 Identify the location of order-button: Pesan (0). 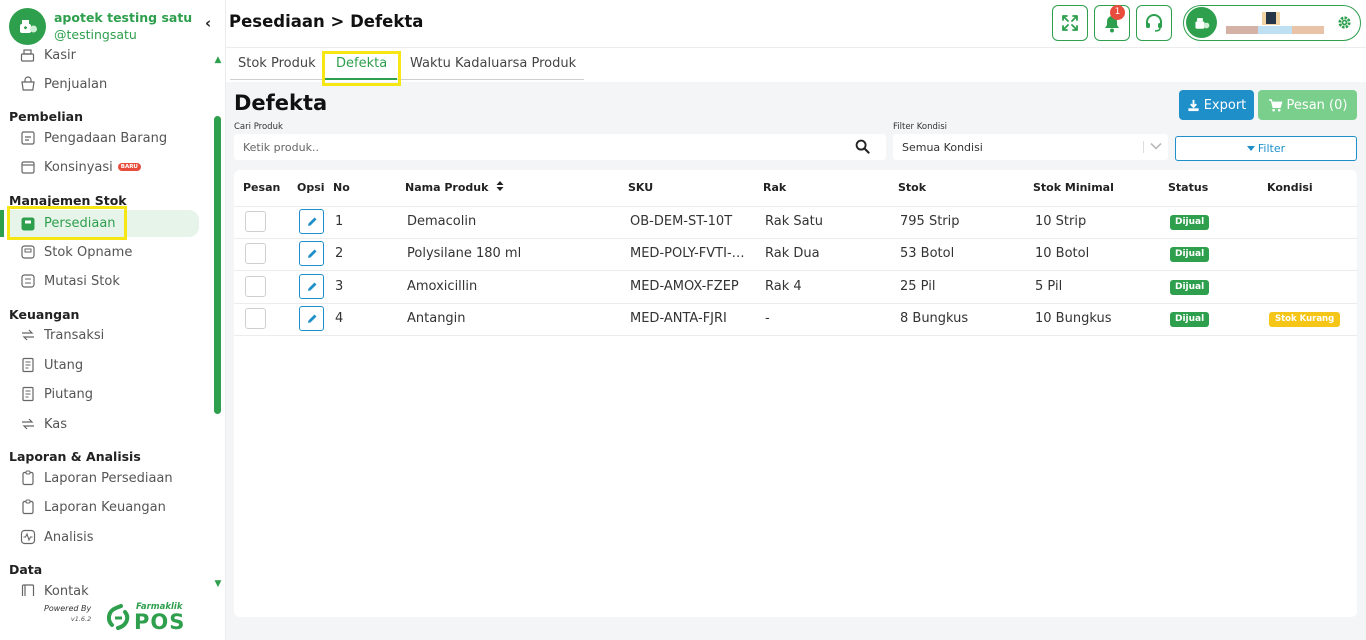
(1307, 105).